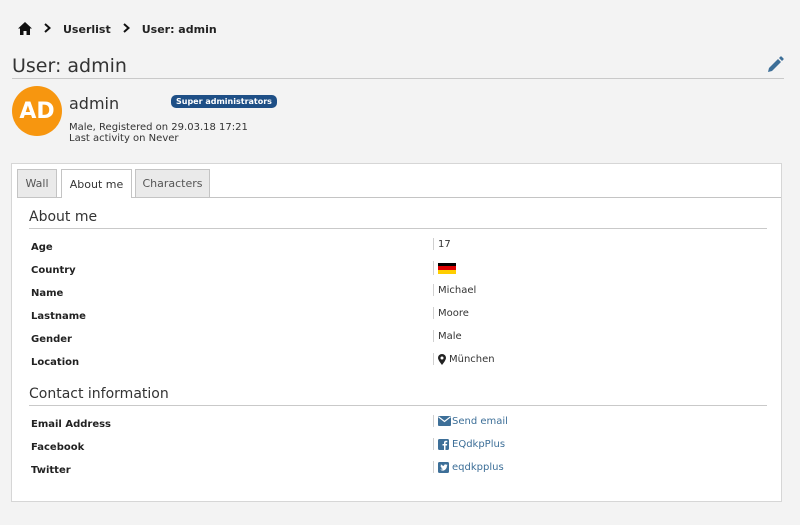 The width and height of the screenshot is (800, 525). Describe the element at coordinates (401, 471) in the screenshot. I see `row-twitter: Twitter eqdkpplus` at that location.